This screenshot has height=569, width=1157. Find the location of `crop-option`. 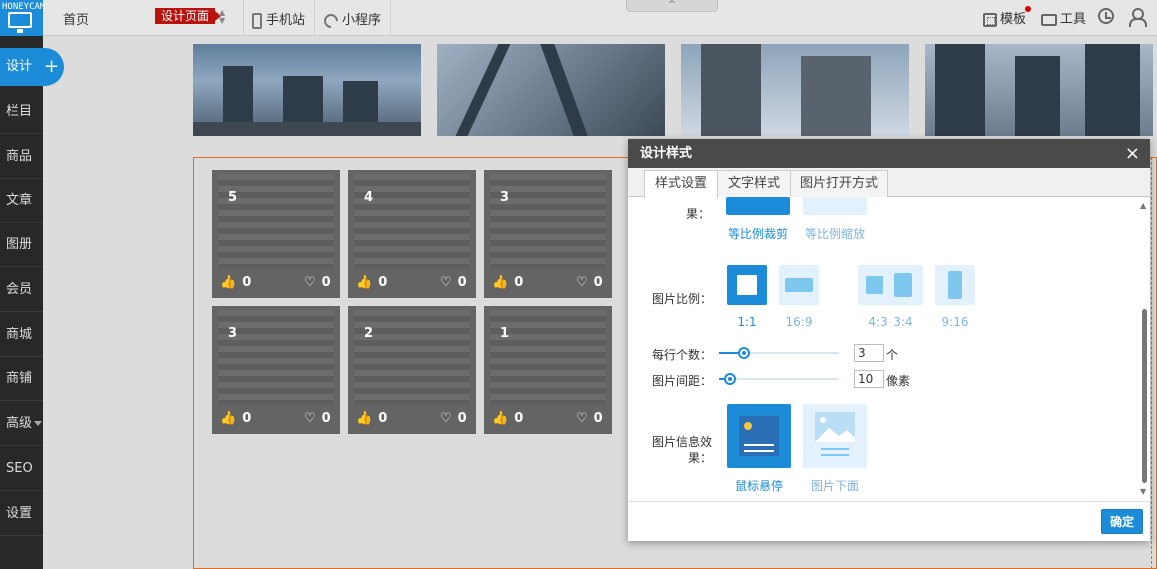

crop-option is located at coordinates (758, 206).